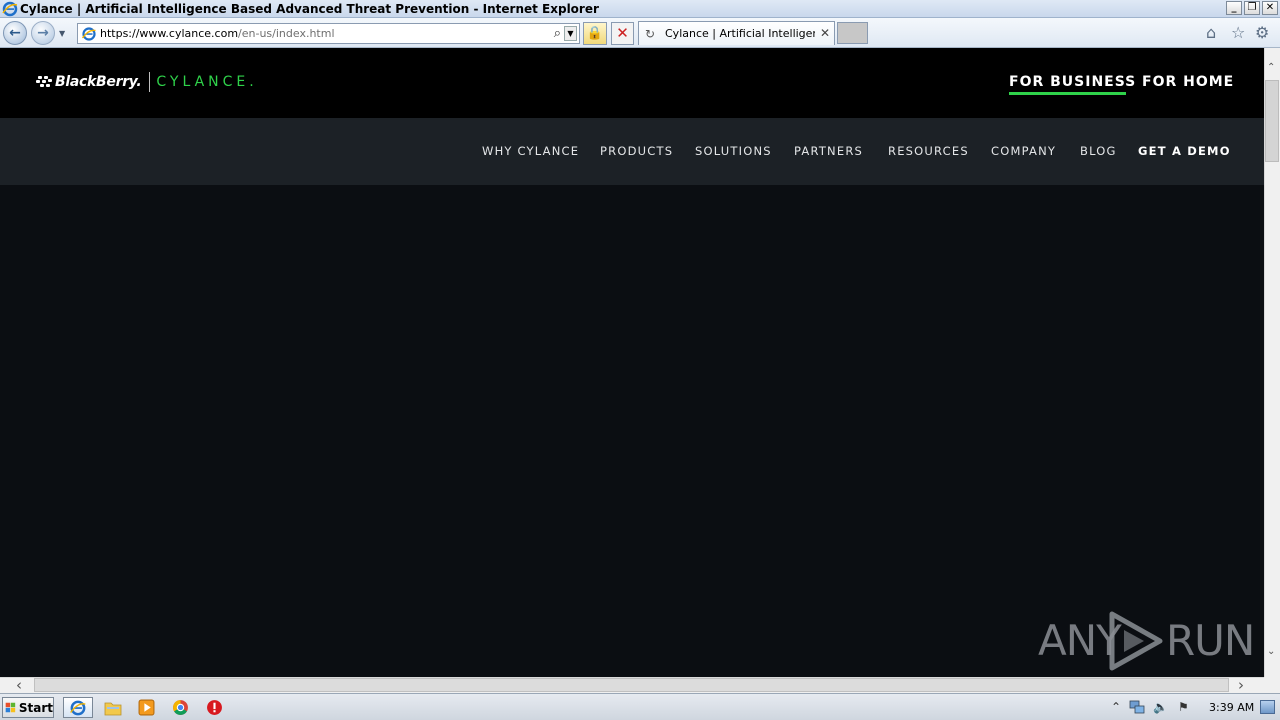 The height and width of the screenshot is (720, 1280). I want to click on tray-expand-icon: ⌃, so click(1116, 707).